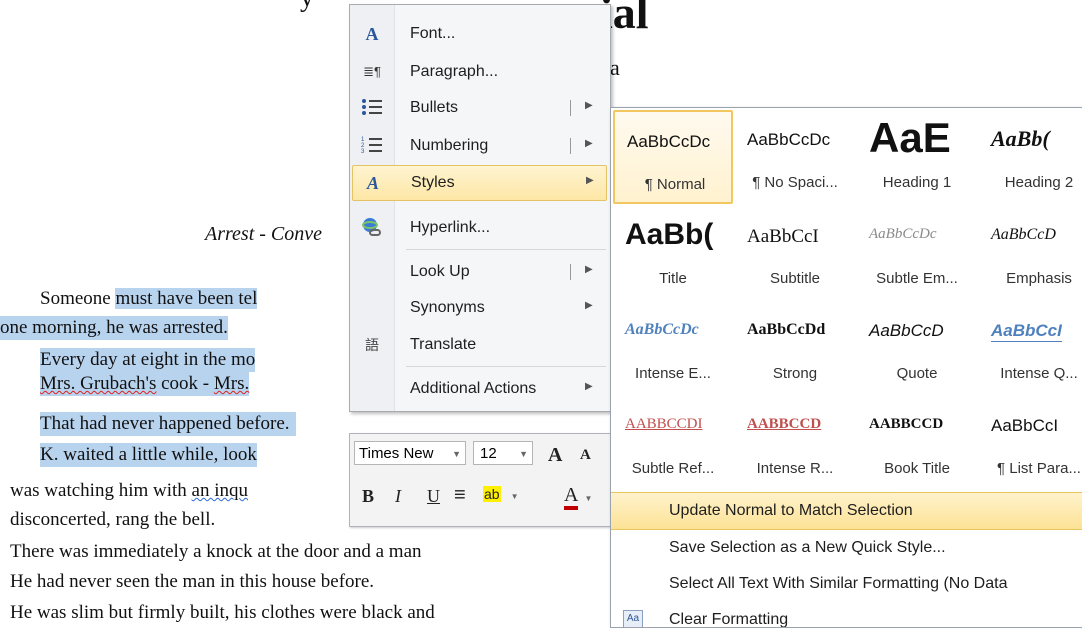 Image resolution: width=1082 pixels, height=628 pixels. What do you see at coordinates (917, 443) in the screenshot?
I see `style-tile-book-title: AABBCCD Book Title` at bounding box center [917, 443].